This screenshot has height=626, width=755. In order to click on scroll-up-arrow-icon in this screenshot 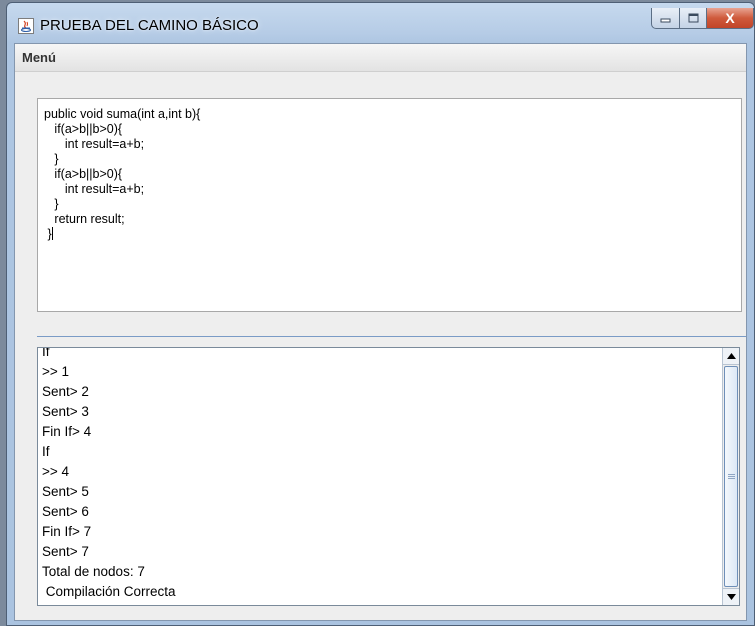, I will do `click(731, 356)`.